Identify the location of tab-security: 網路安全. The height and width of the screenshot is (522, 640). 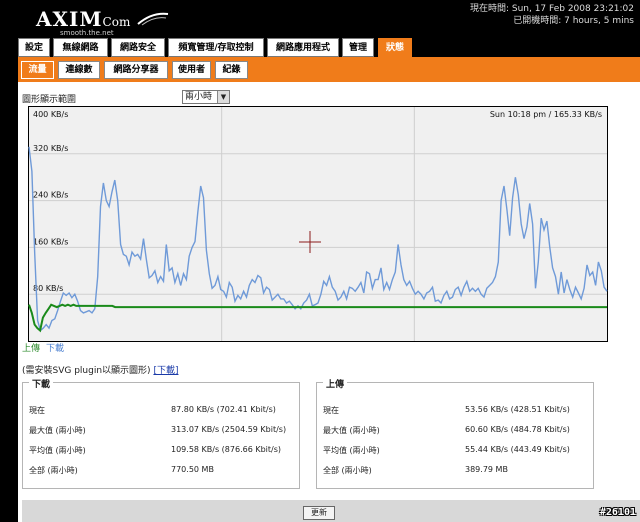
(138, 47).